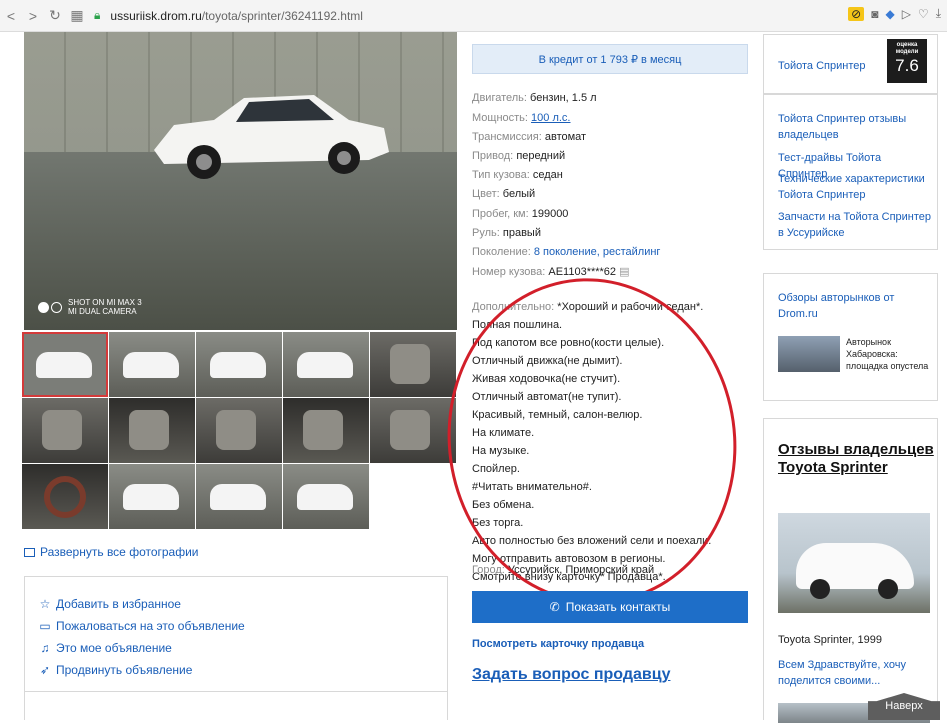 Image resolution: width=947 pixels, height=723 pixels. Describe the element at coordinates (809, 354) in the screenshot. I see `market-thumbnail` at that location.